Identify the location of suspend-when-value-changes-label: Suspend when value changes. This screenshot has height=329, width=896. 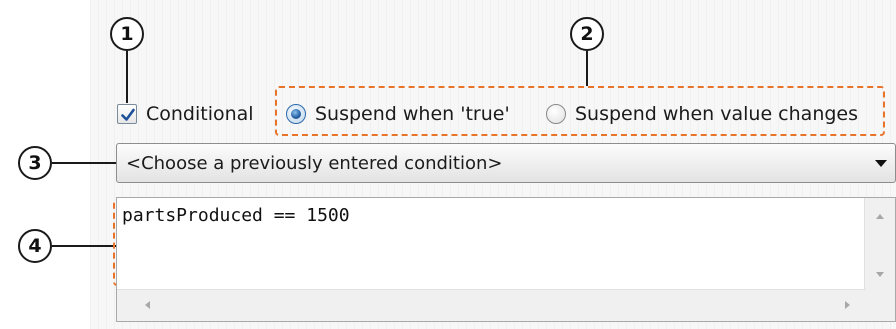
(717, 114).